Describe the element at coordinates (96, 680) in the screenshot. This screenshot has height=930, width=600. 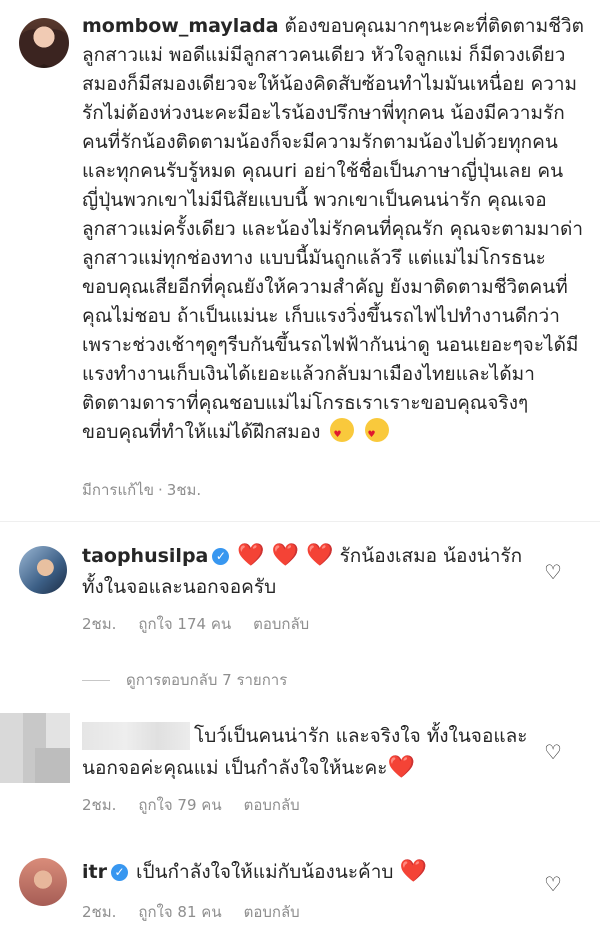
I see `replies-line` at that location.